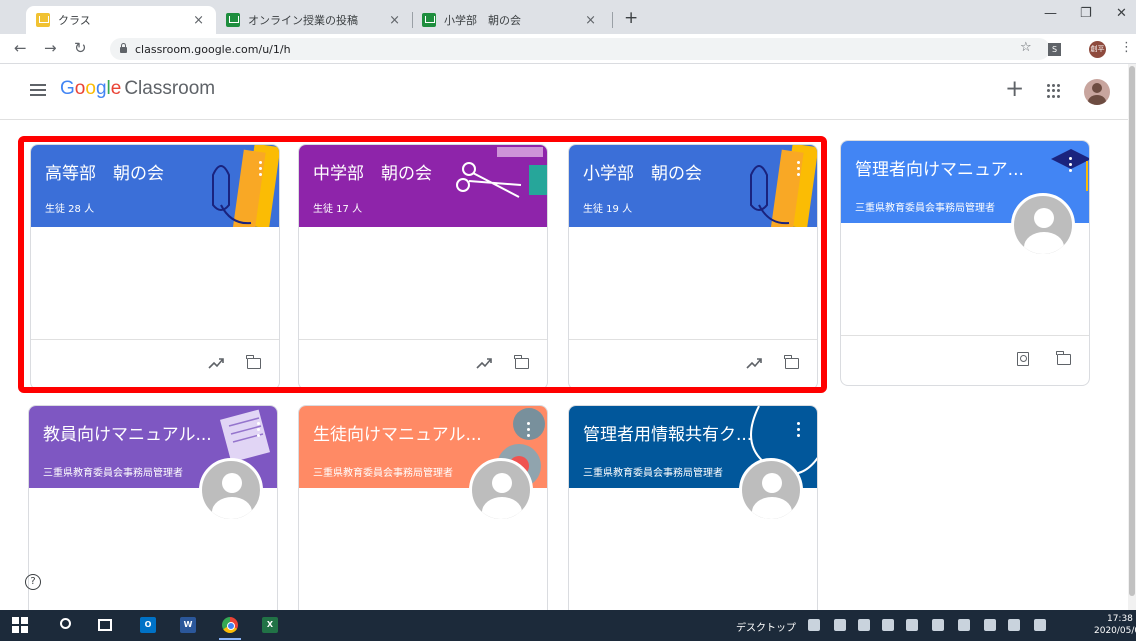 The height and width of the screenshot is (641, 1136). What do you see at coordinates (642, 171) in the screenshot?
I see `class-title: 小学部 朝の会` at bounding box center [642, 171].